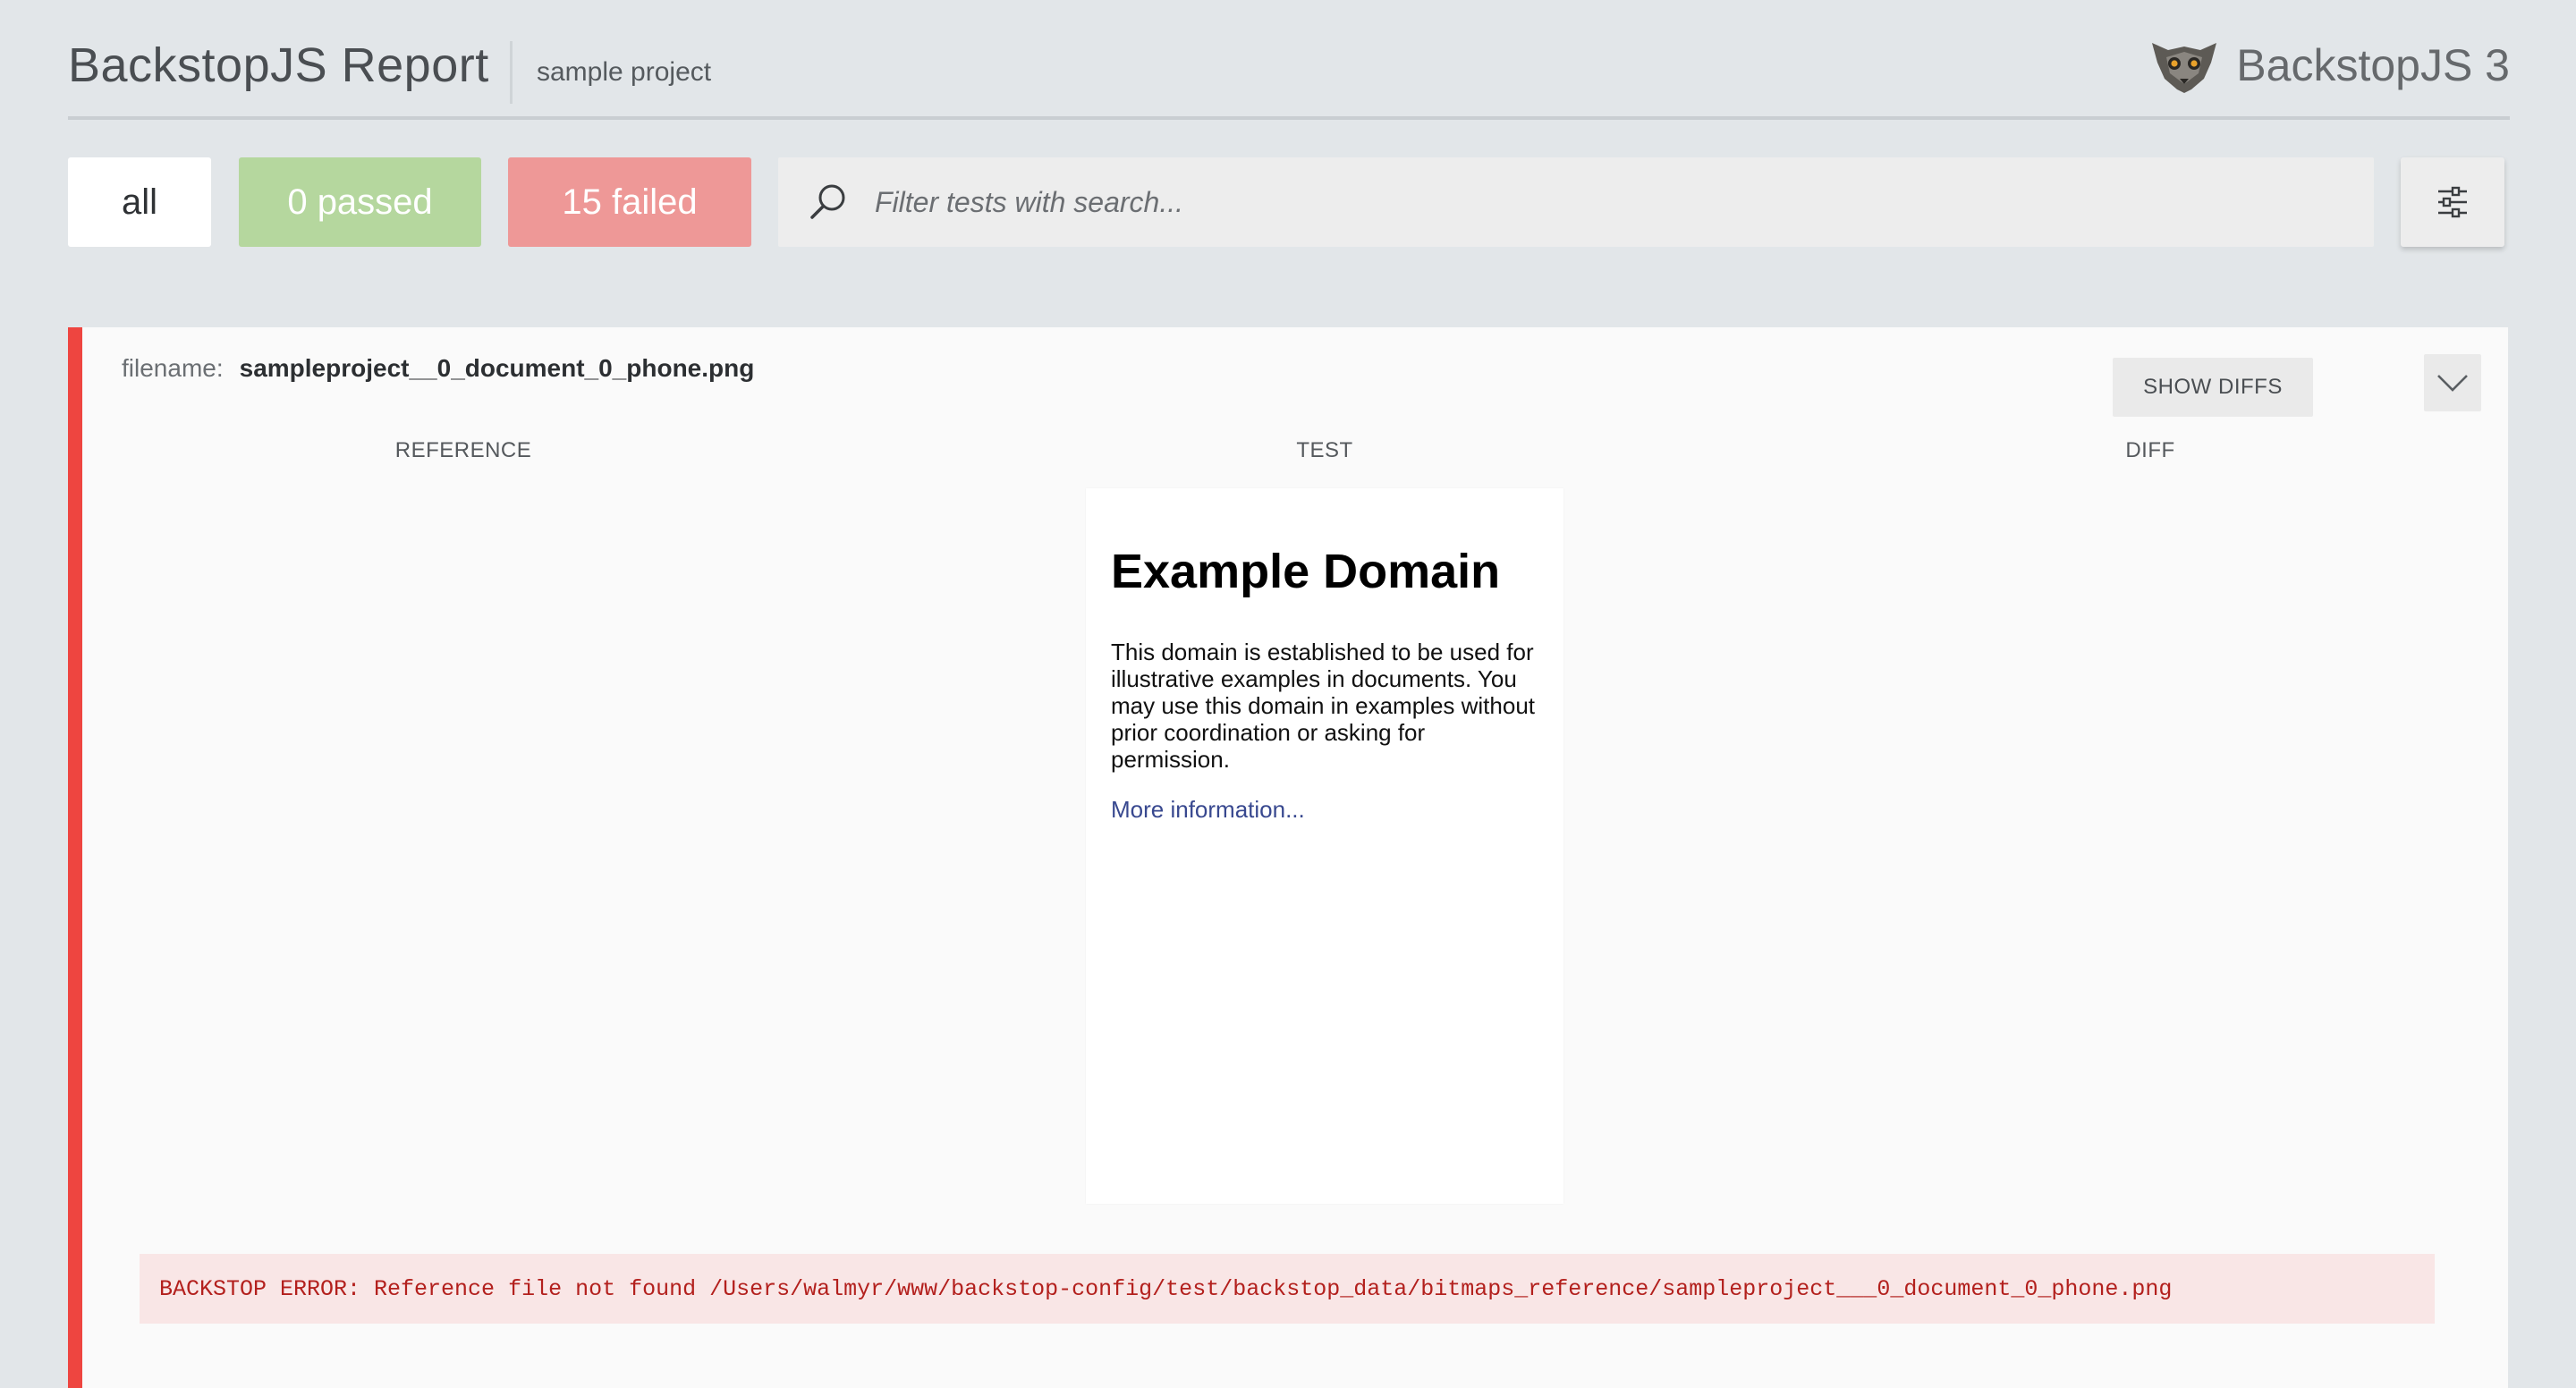 This screenshot has width=2576, height=1388. I want to click on sliders-icon, so click(2452, 202).